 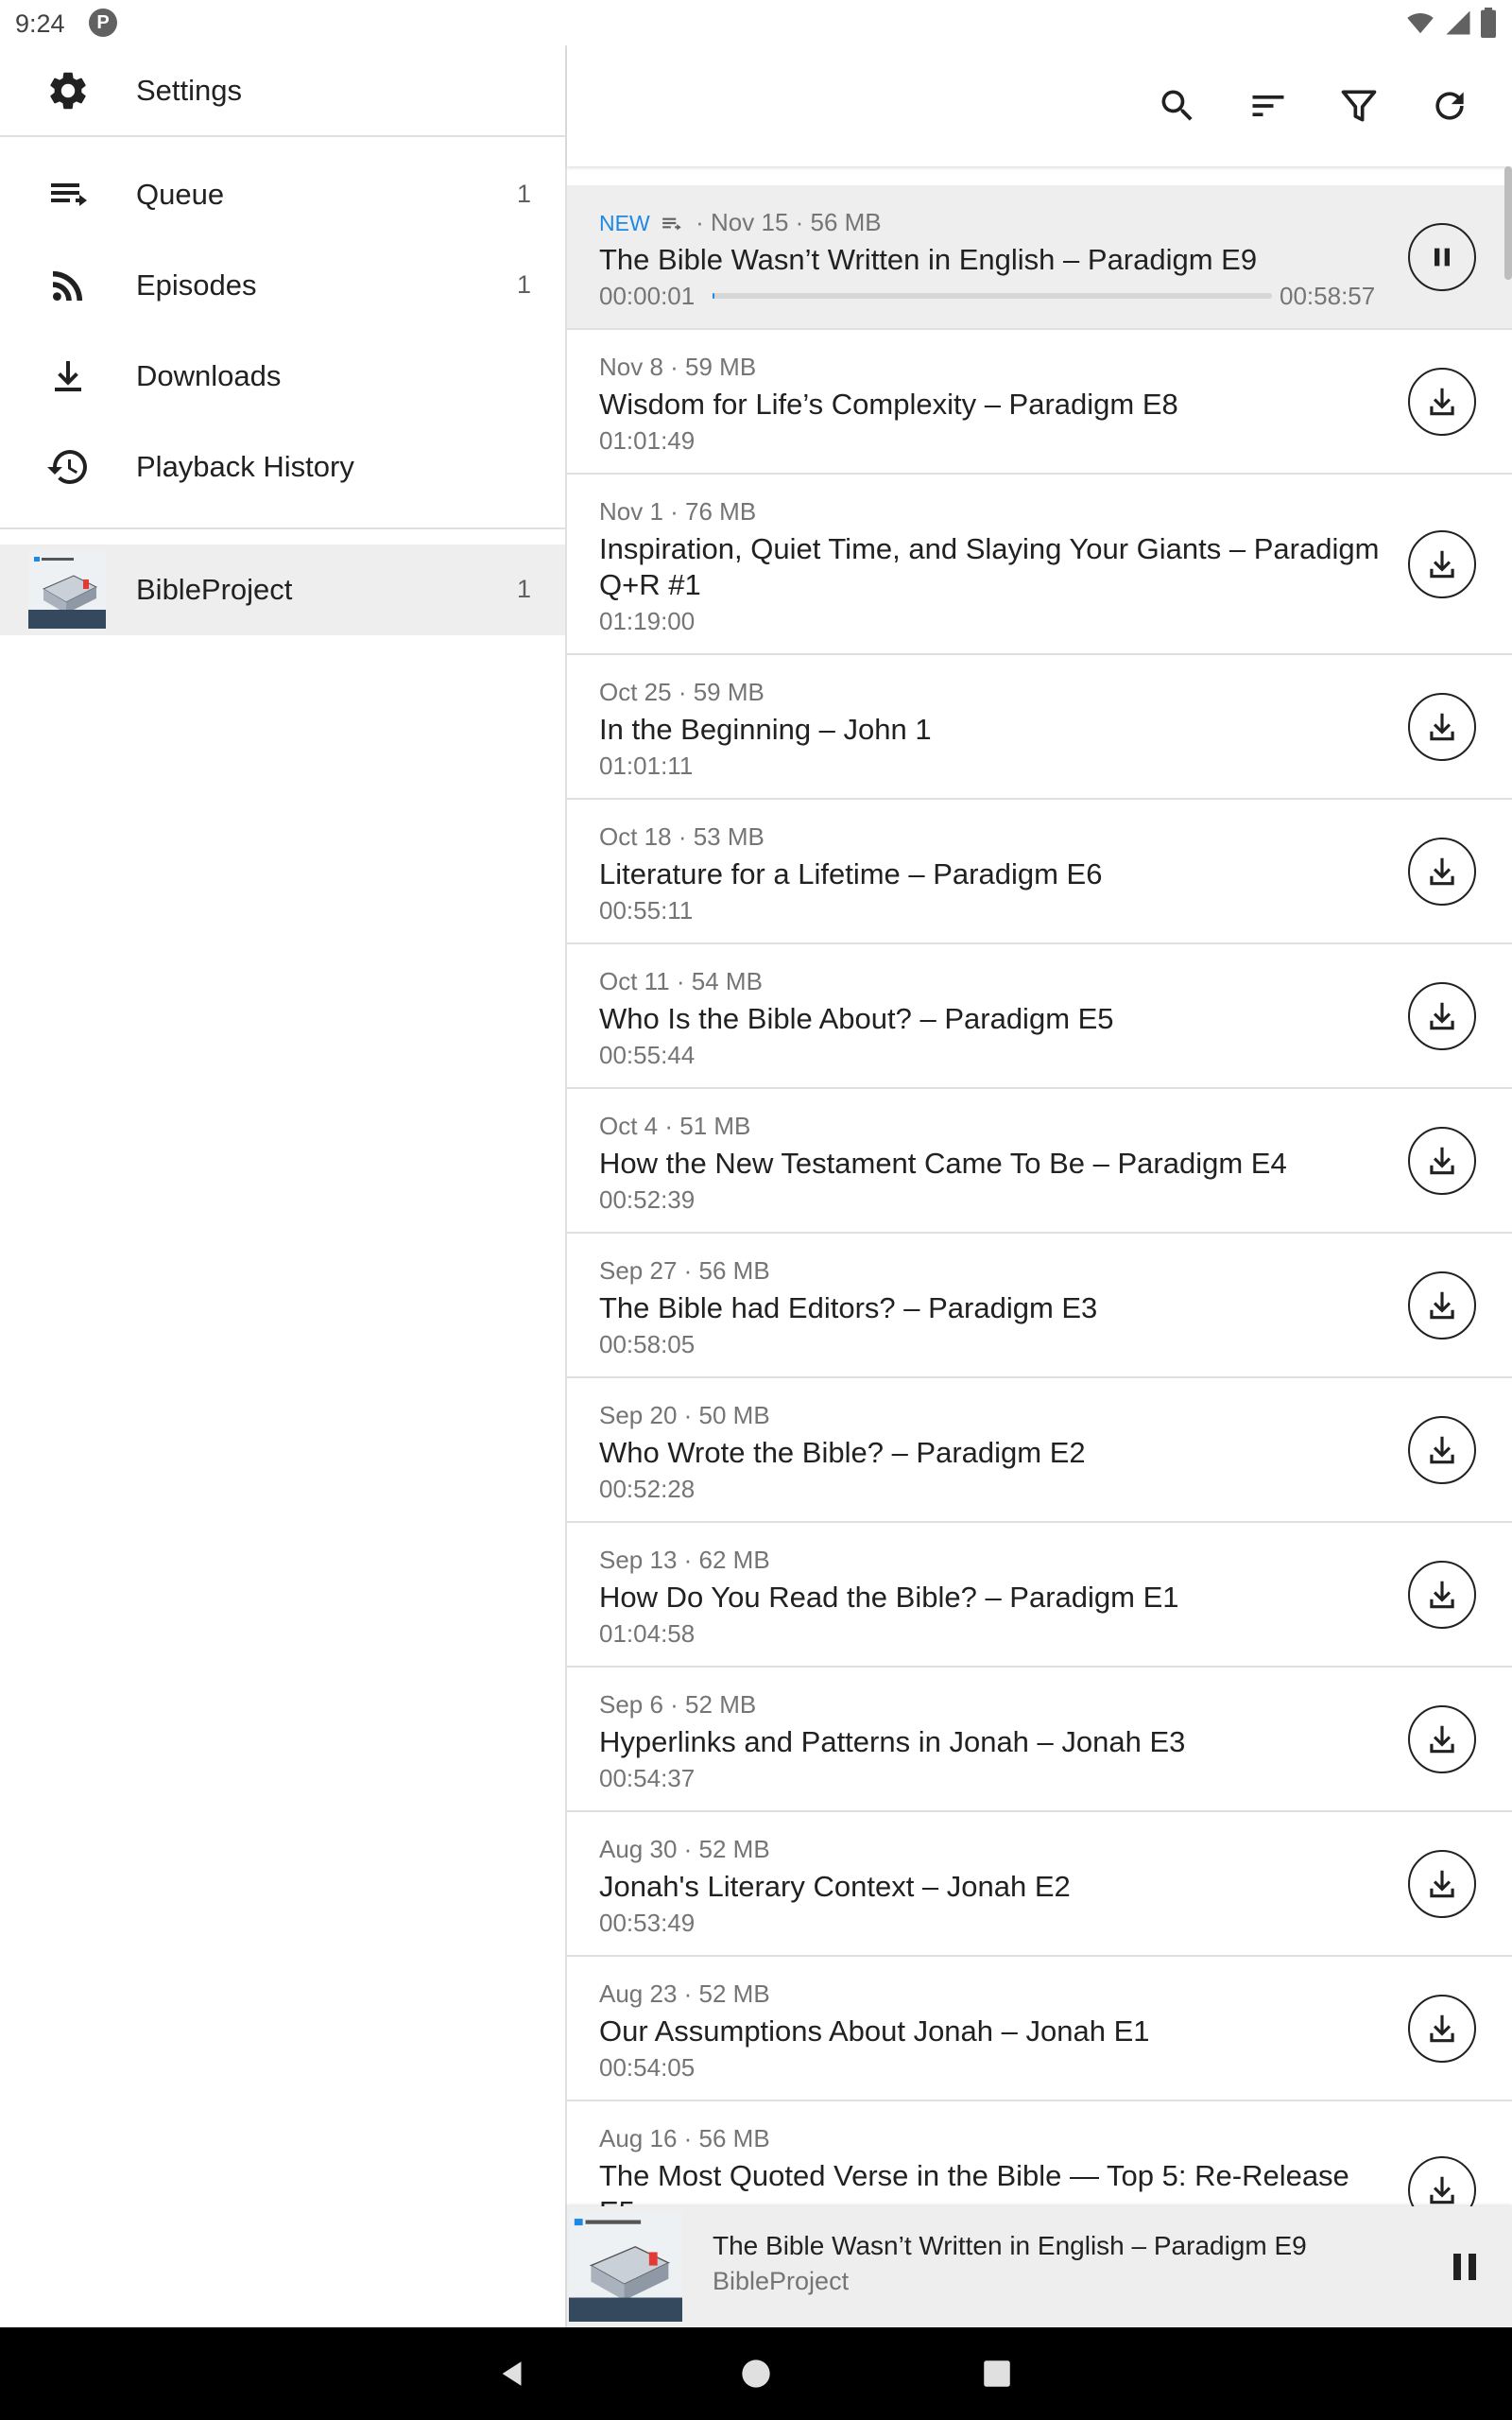 I want to click on drawer-label-episodes: Episodes, so click(x=196, y=285).